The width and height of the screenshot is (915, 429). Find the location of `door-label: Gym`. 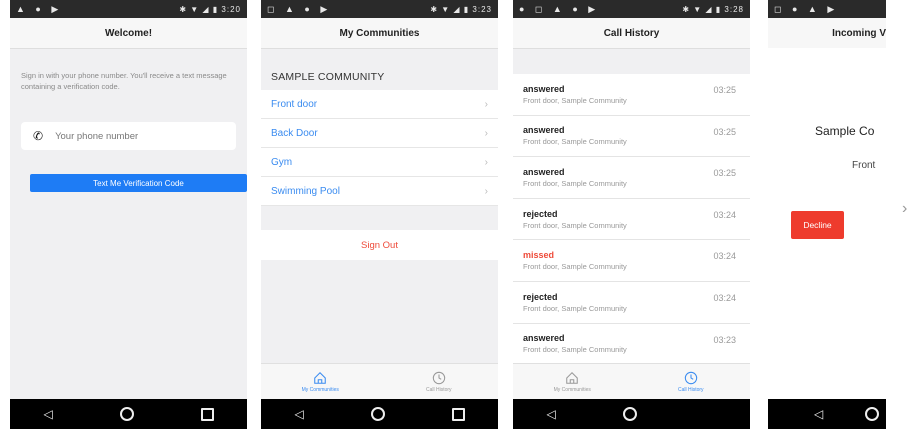

door-label: Gym is located at coordinates (282, 162).